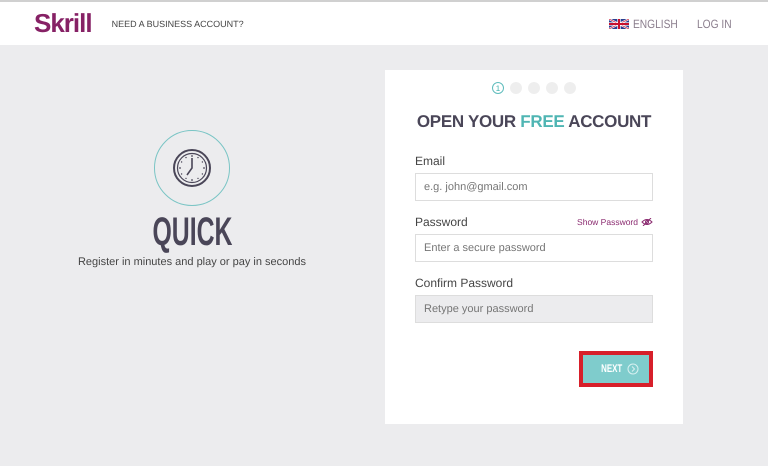  Describe the element at coordinates (647, 222) in the screenshot. I see `eye-icon` at that location.